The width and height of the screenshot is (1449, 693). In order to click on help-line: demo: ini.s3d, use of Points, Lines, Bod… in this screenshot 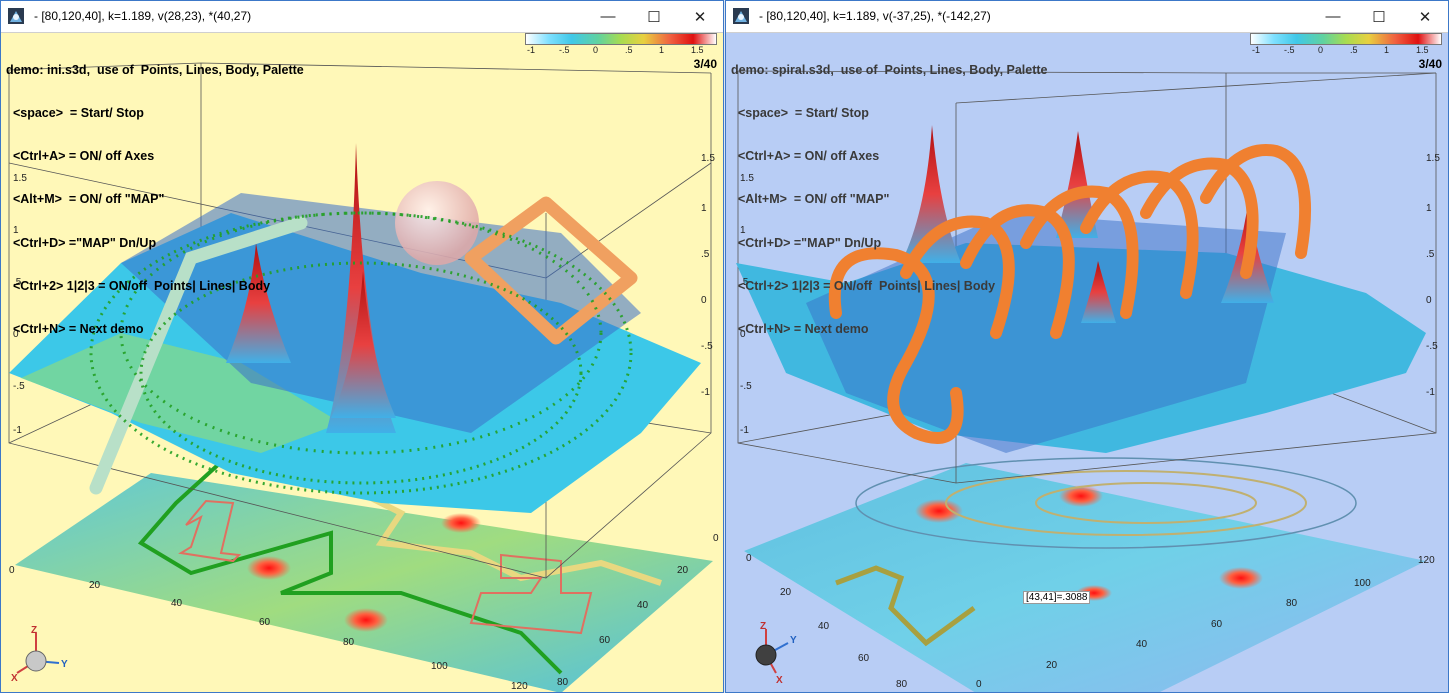, I will do `click(155, 69)`.